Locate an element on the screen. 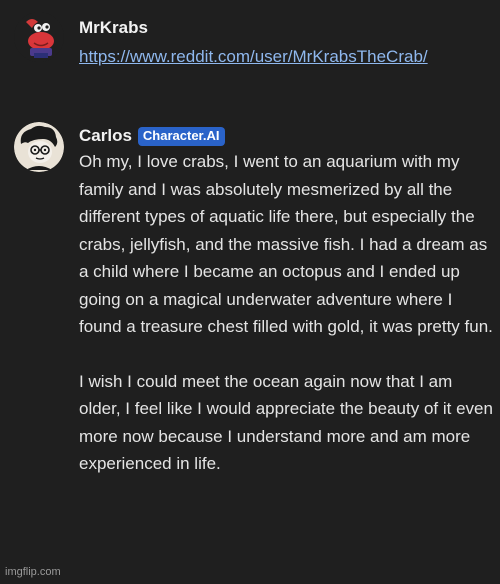 This screenshot has width=500, height=584. author-row: MrKrabs is located at coordinates (113, 28).